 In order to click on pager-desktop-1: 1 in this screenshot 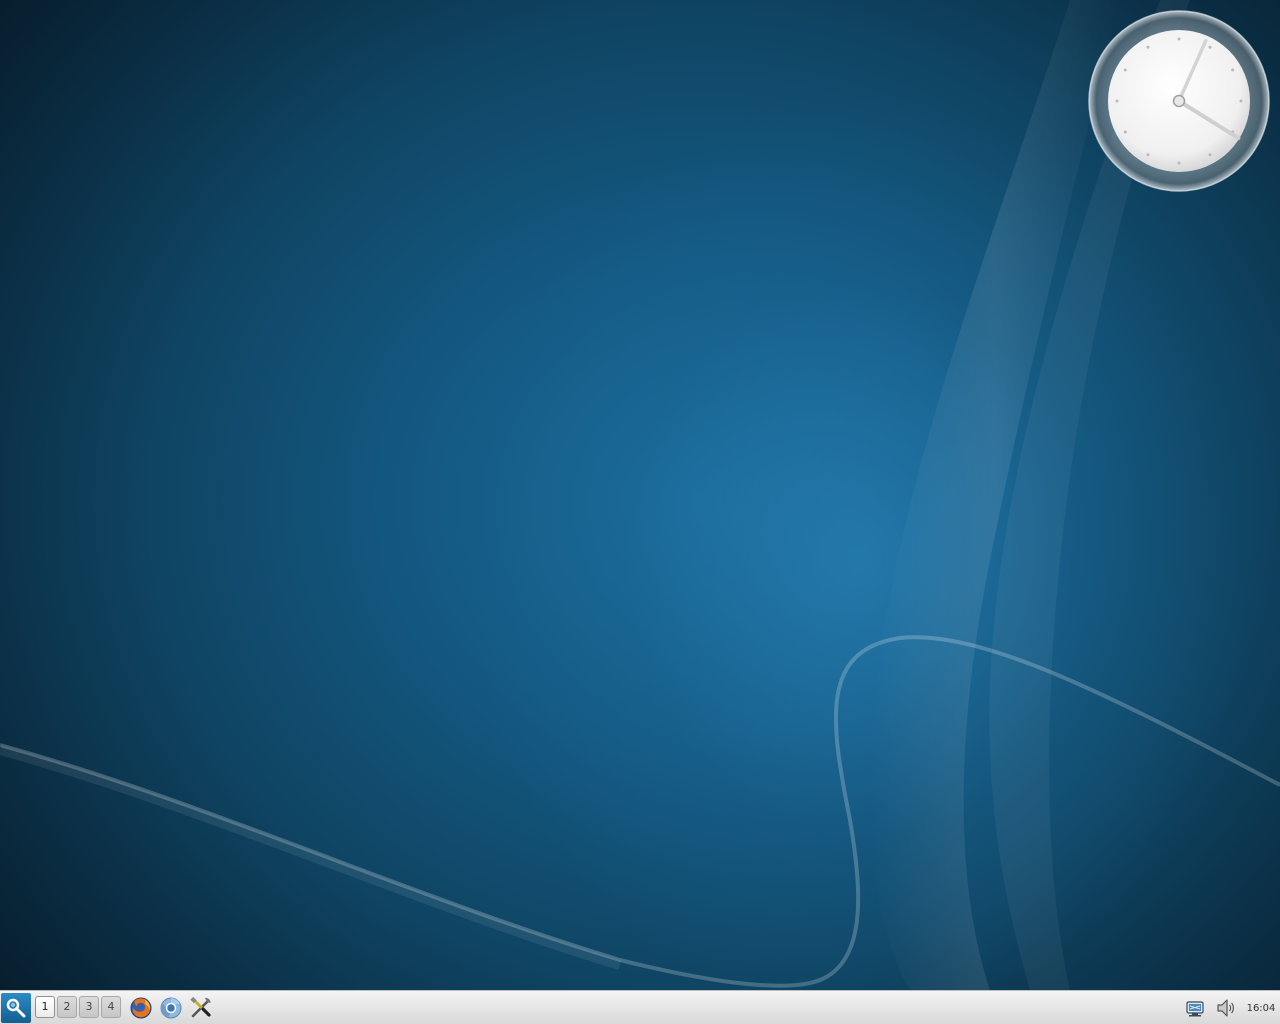, I will do `click(45, 1007)`.